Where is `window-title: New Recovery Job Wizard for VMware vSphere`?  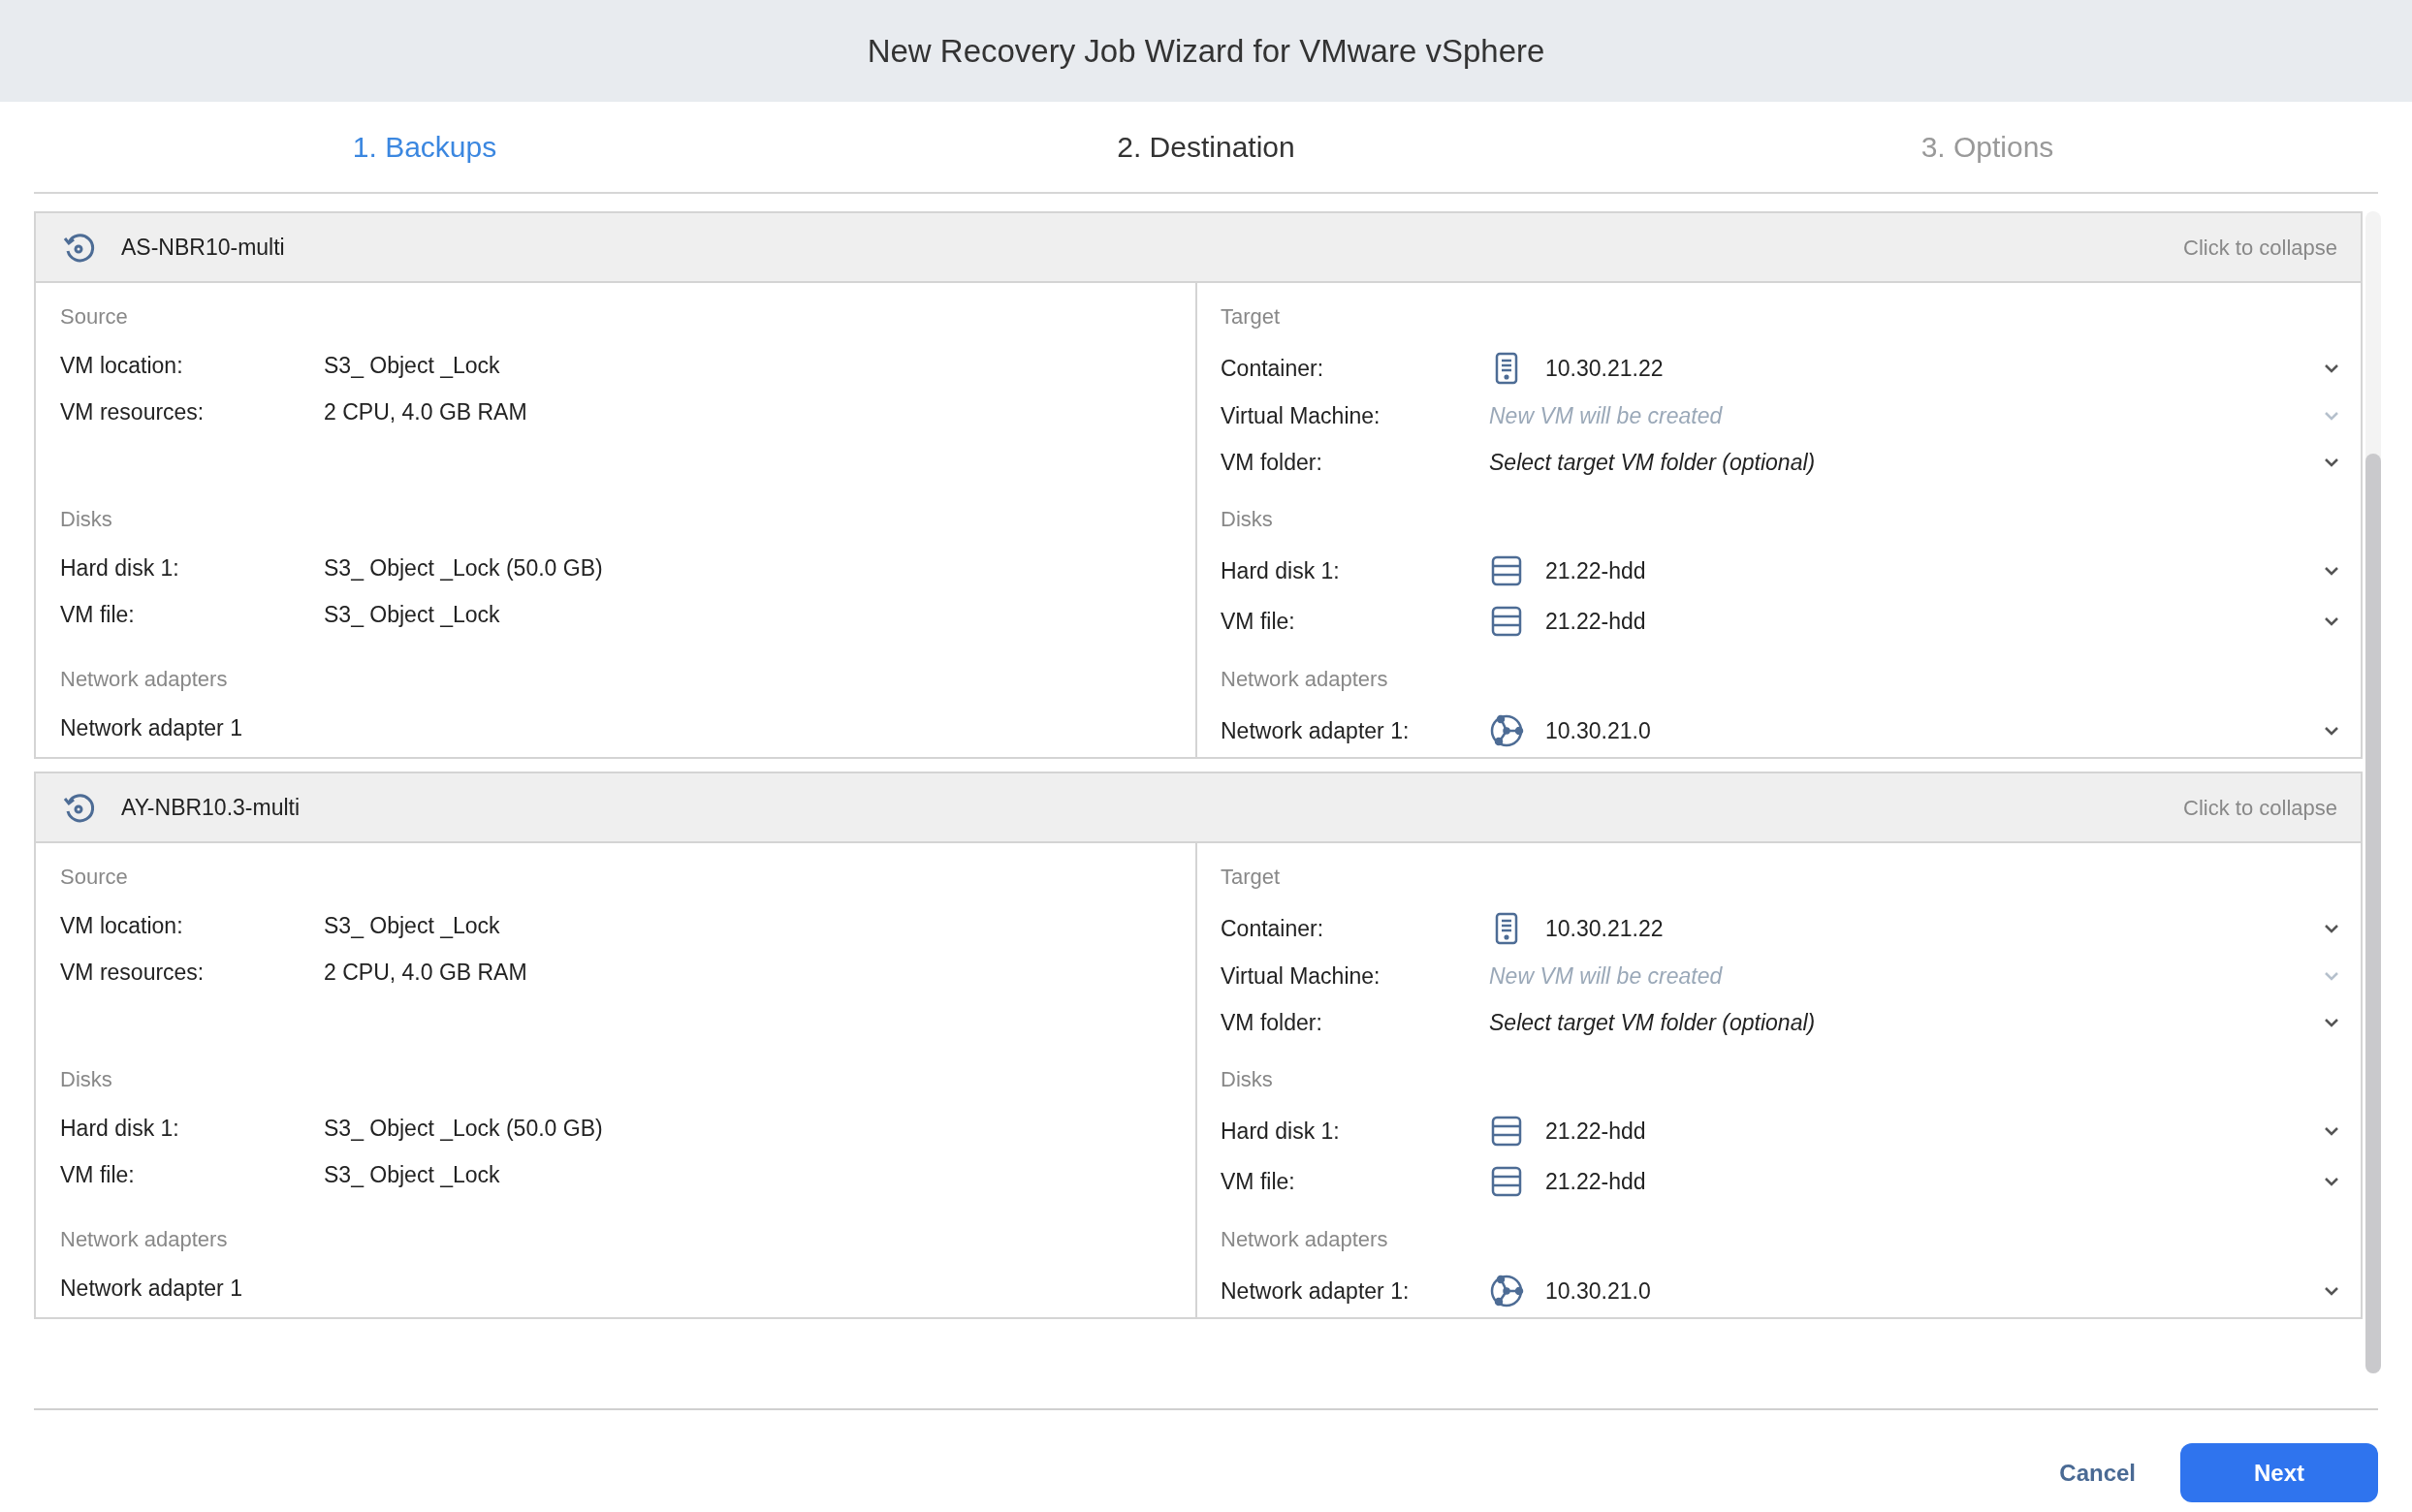
window-title: New Recovery Job Wizard for VMware vSphere is located at coordinates (1206, 51).